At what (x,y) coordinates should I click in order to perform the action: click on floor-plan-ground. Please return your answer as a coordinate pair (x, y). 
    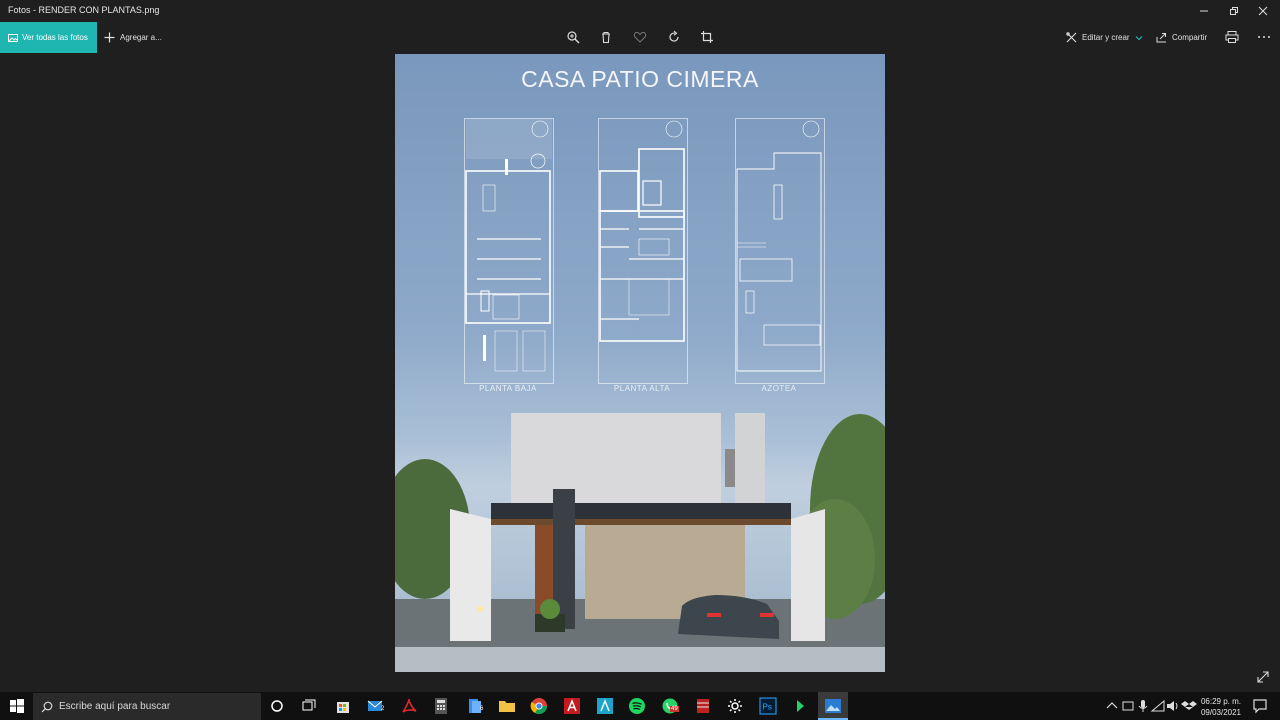
    Looking at the image, I should click on (509, 251).